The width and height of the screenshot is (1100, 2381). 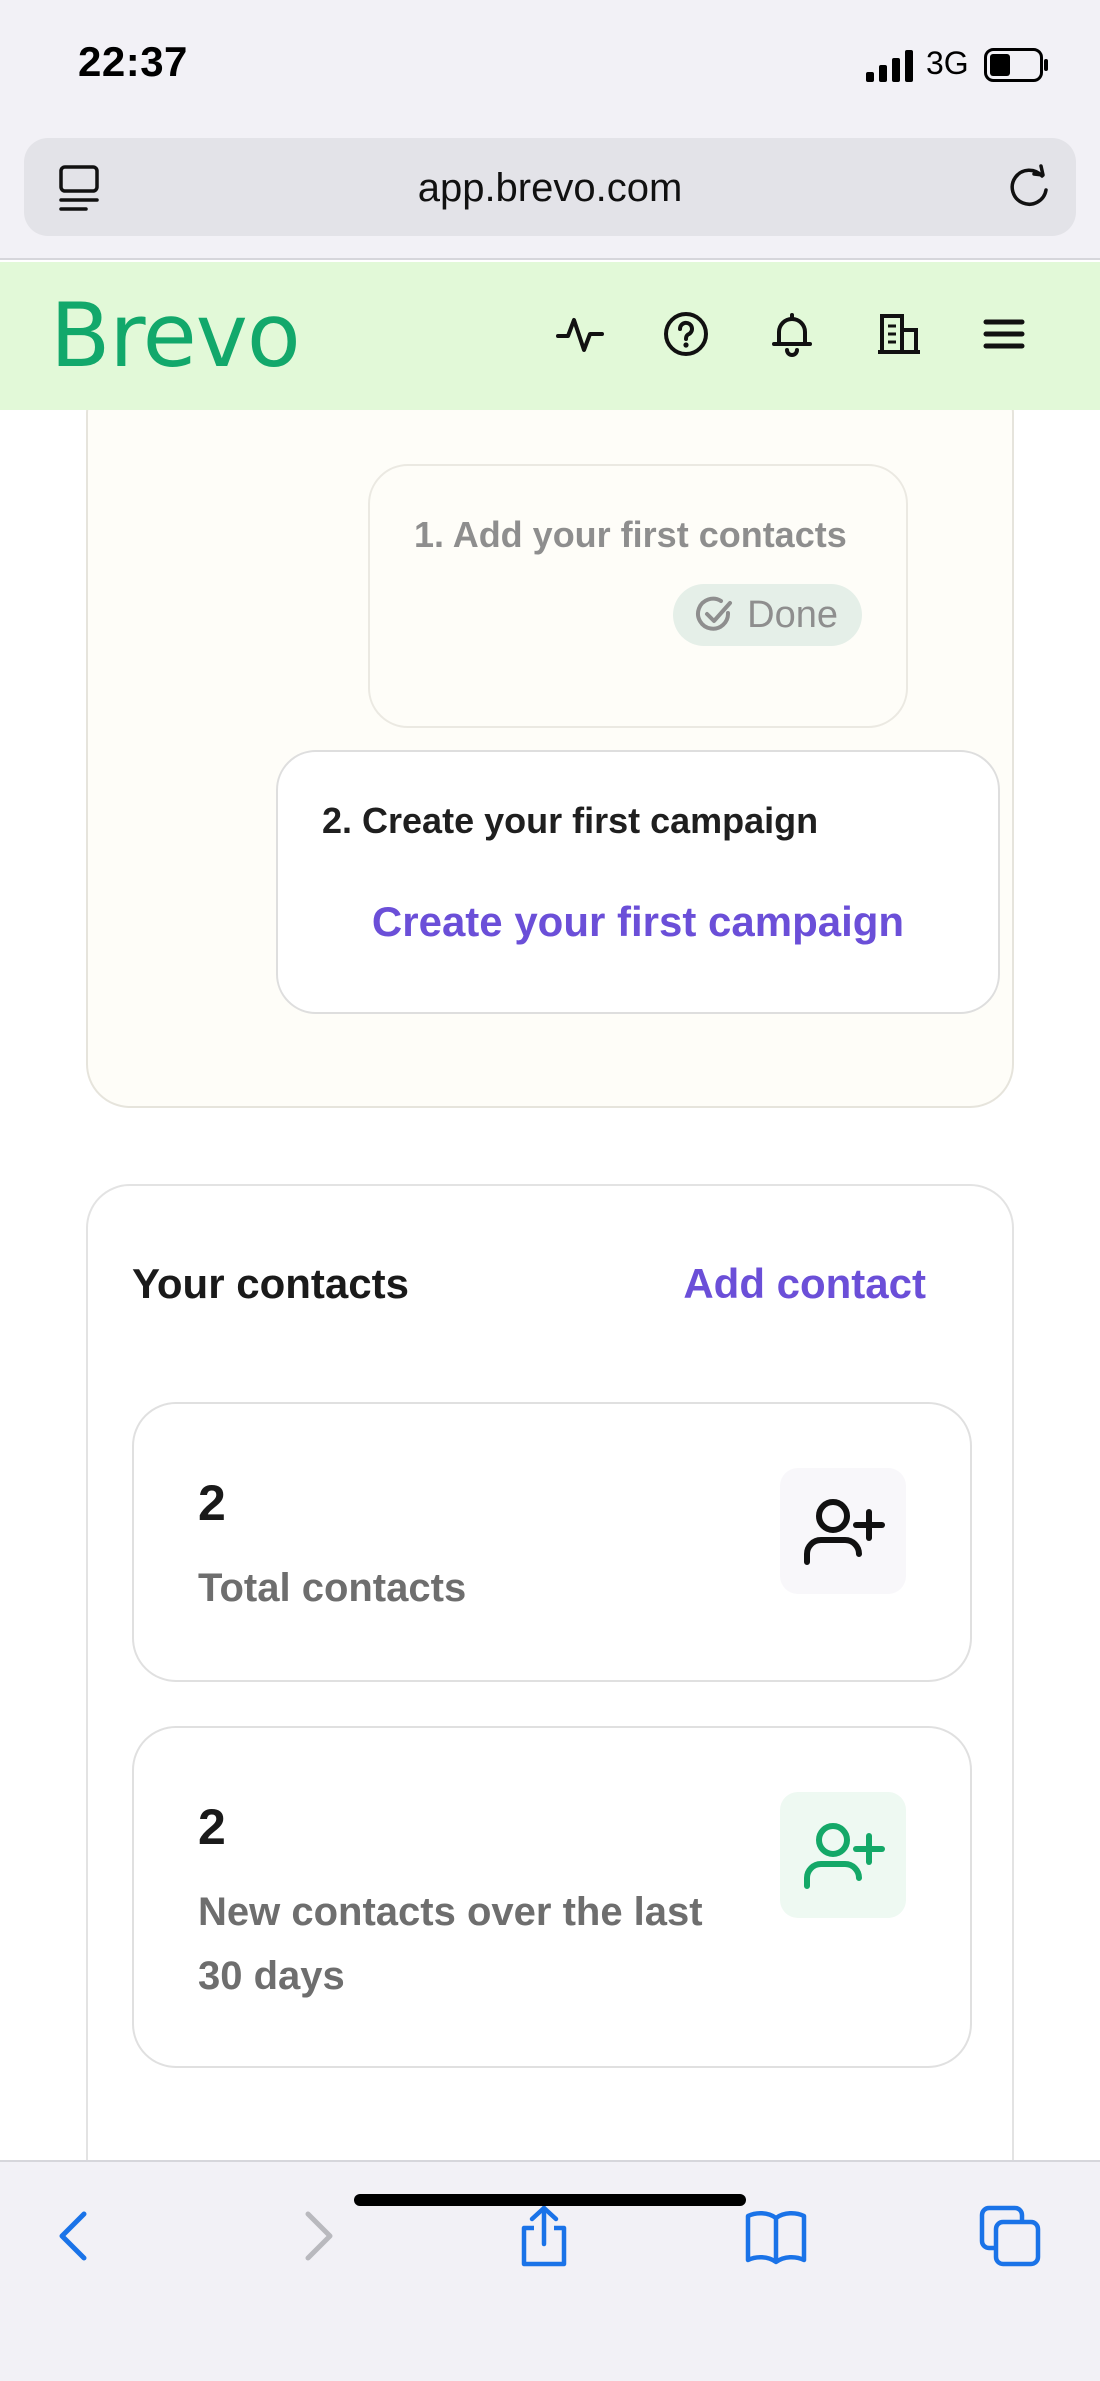 What do you see at coordinates (804, 1284) in the screenshot?
I see `add-contact-link: Add contact` at bounding box center [804, 1284].